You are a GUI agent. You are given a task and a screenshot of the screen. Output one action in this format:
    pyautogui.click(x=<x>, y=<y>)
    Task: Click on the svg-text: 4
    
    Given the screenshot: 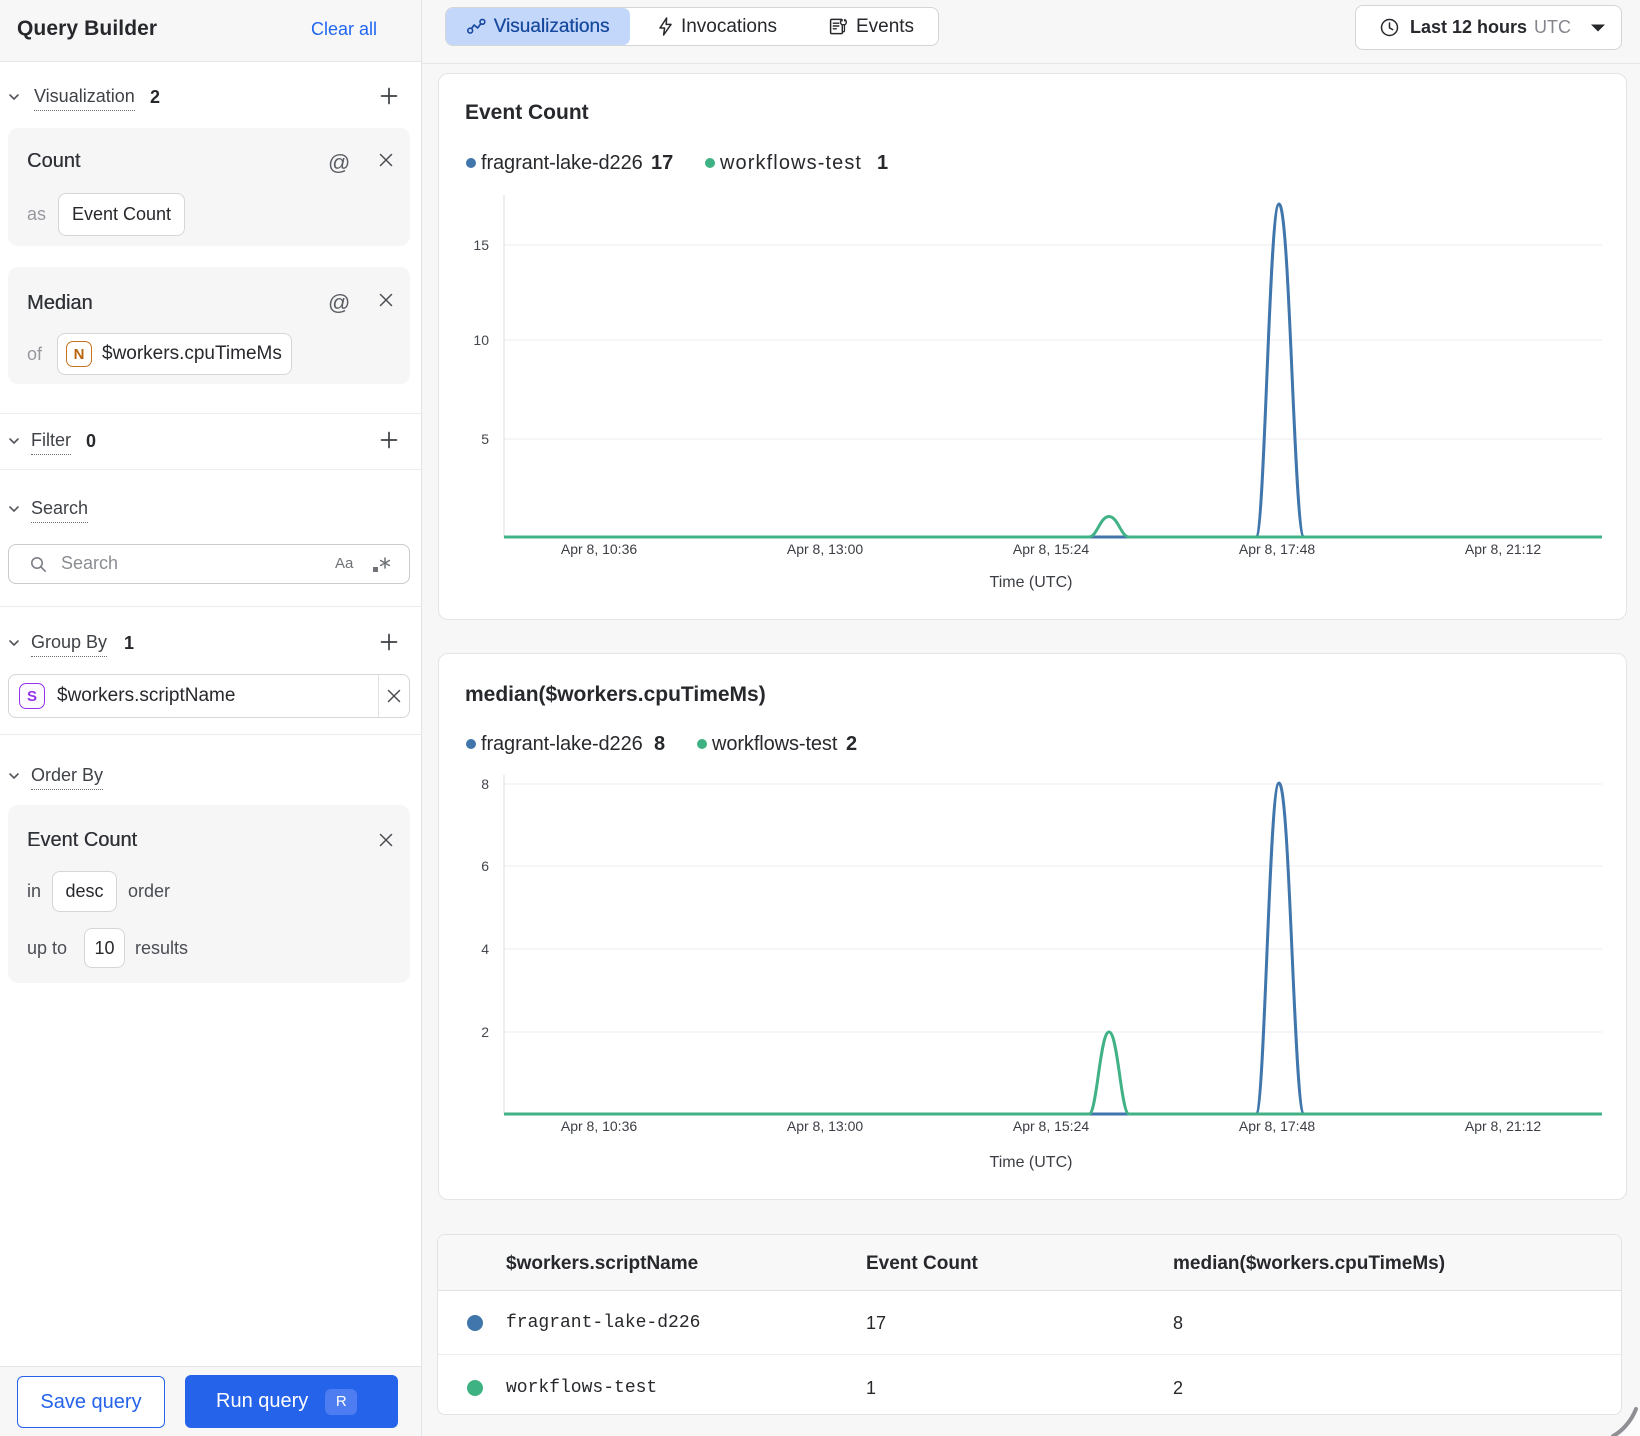 What is the action you would take?
    pyautogui.click(x=485, y=949)
    